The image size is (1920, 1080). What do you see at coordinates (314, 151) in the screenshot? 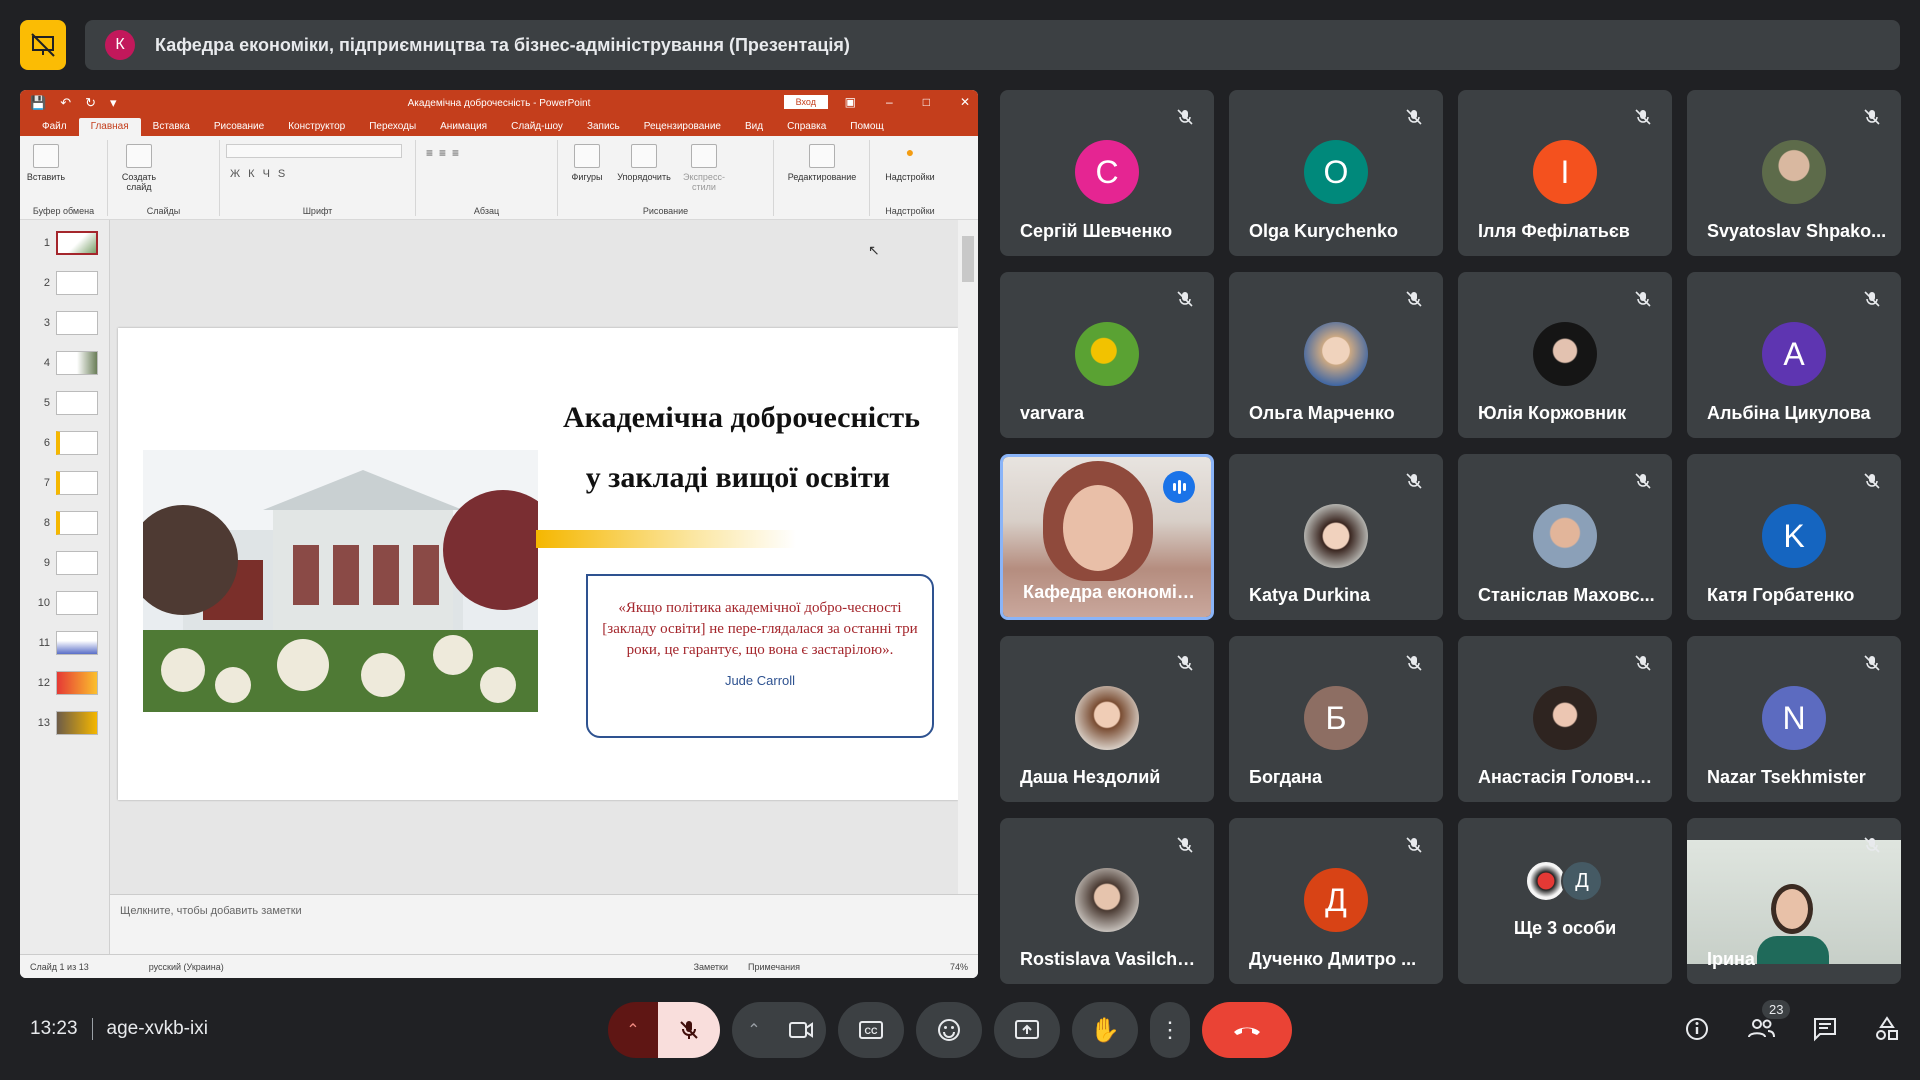
I see `font-name-select` at bounding box center [314, 151].